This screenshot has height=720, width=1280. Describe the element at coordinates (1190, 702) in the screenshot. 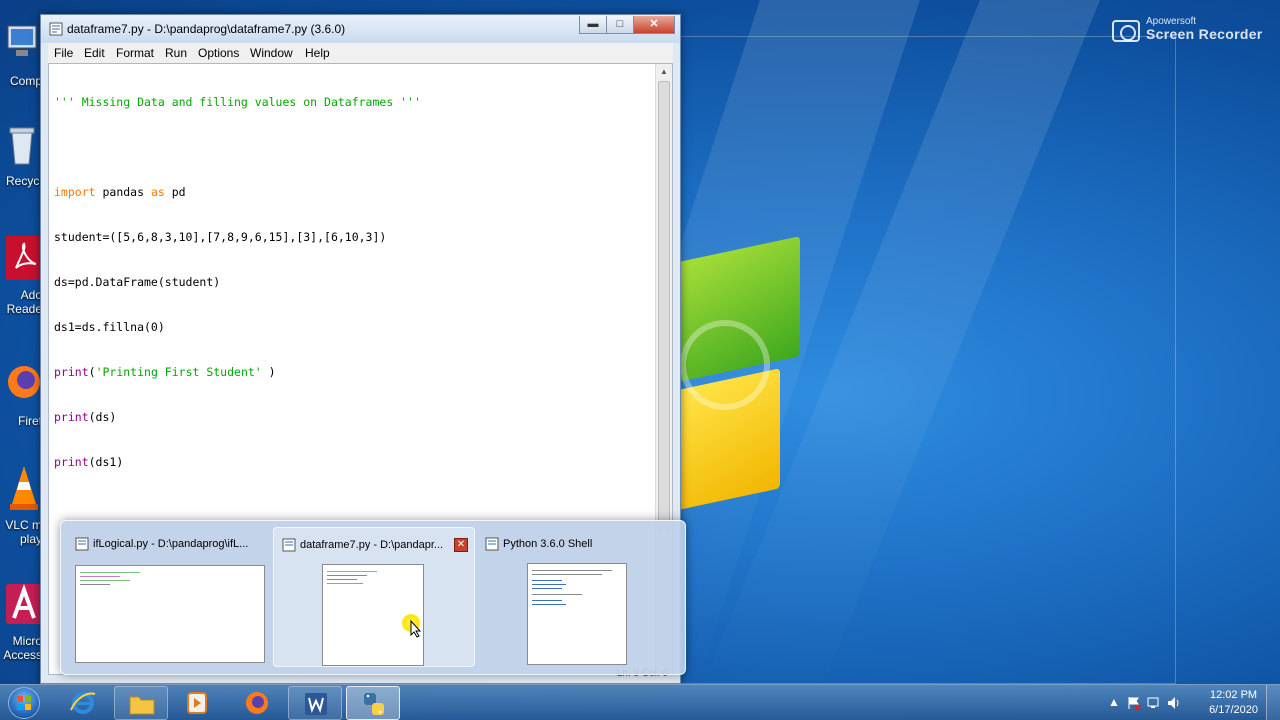

I see `system-tray: ▲ 12:02 PM 6/17/2020` at that location.